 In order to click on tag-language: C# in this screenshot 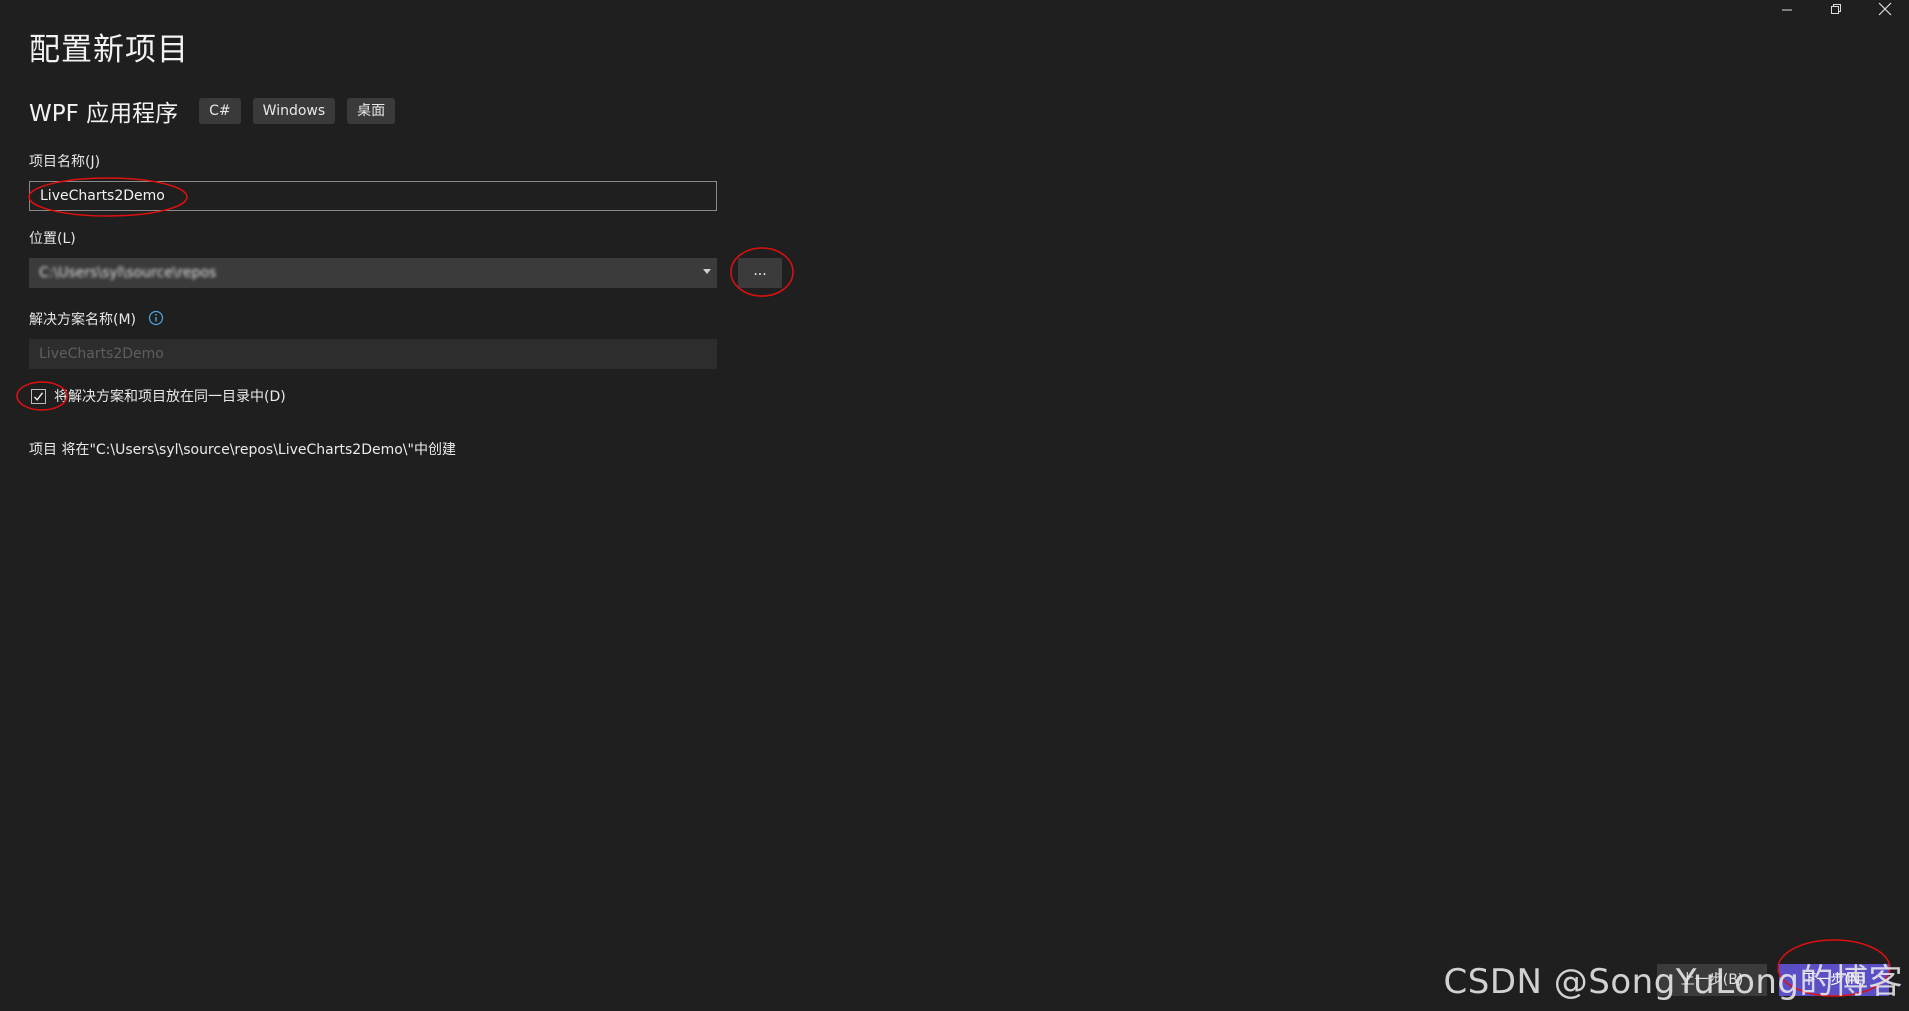, I will do `click(220, 111)`.